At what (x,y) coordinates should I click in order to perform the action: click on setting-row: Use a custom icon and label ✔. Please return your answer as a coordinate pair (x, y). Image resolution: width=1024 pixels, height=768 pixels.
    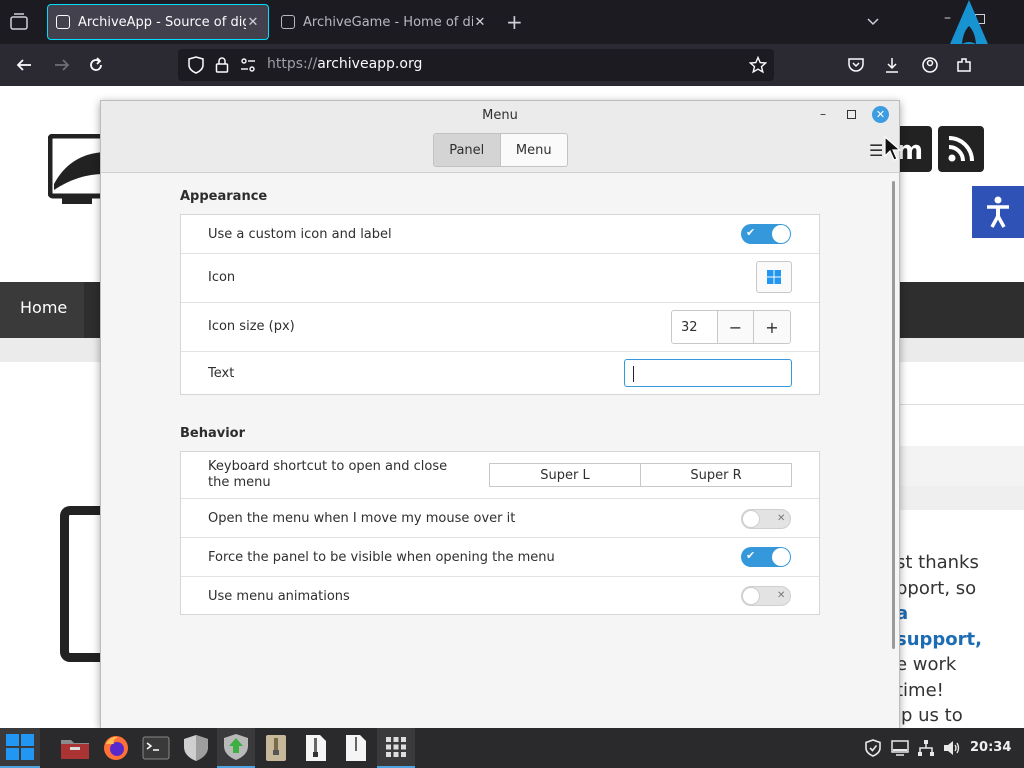
    Looking at the image, I should click on (500, 234).